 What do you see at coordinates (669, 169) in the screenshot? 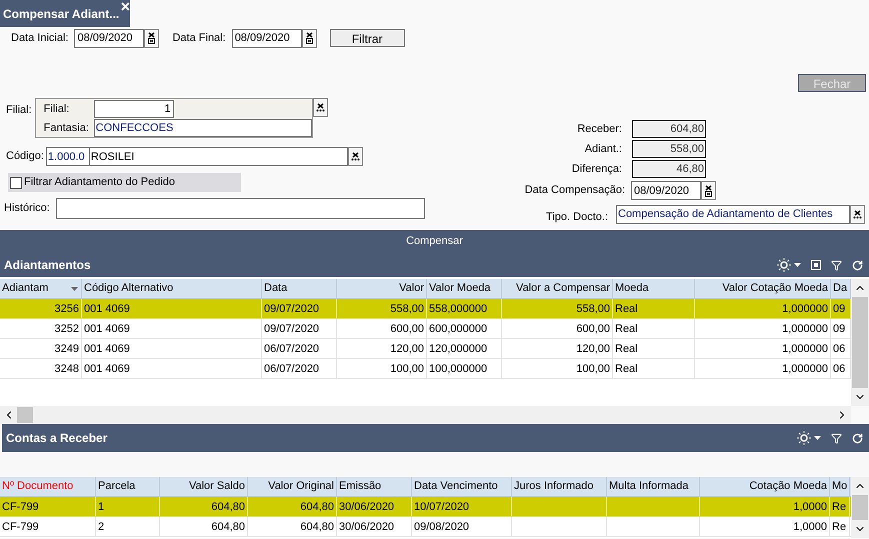
I see `total-field: 46,80` at bounding box center [669, 169].